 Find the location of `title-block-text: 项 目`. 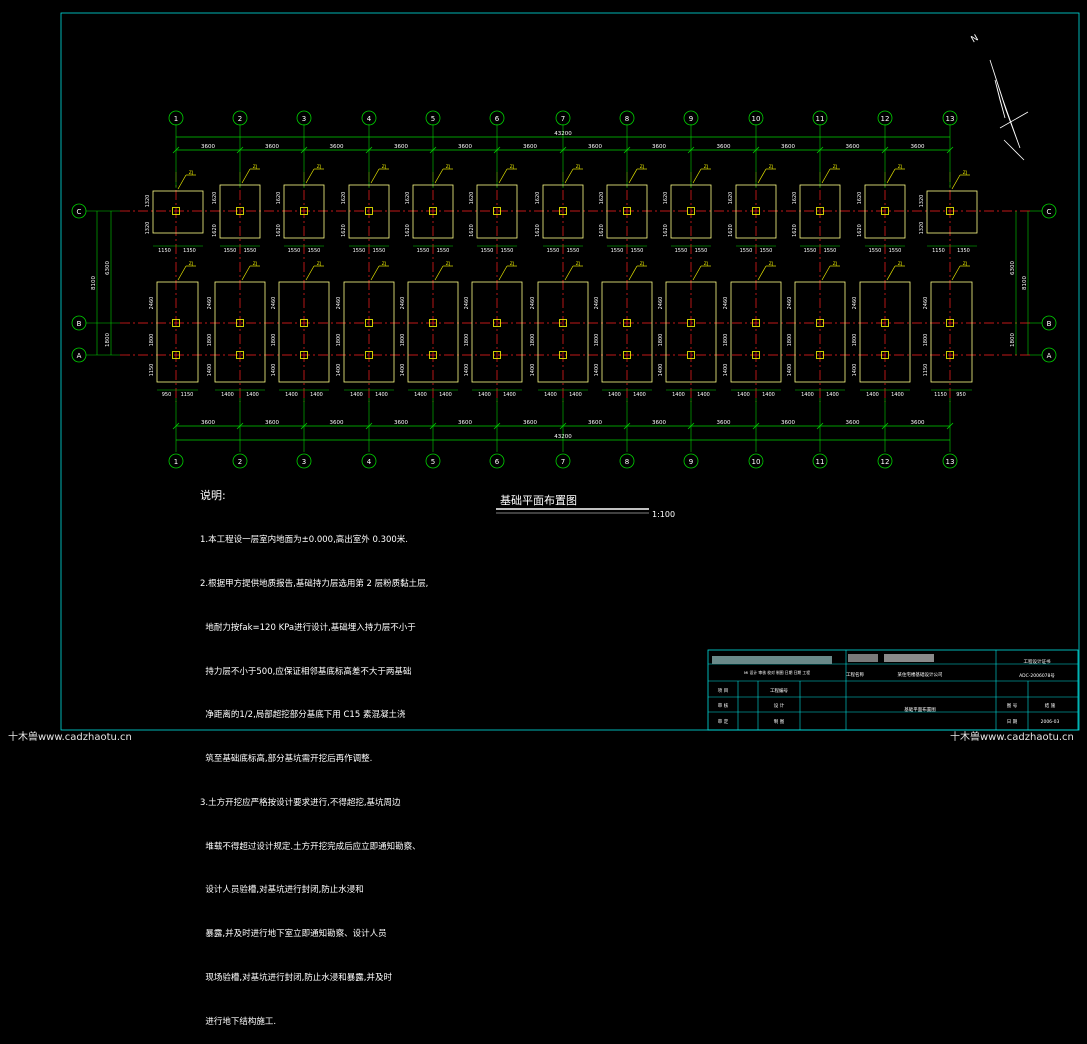

title-block-text: 项 目 is located at coordinates (723, 691).